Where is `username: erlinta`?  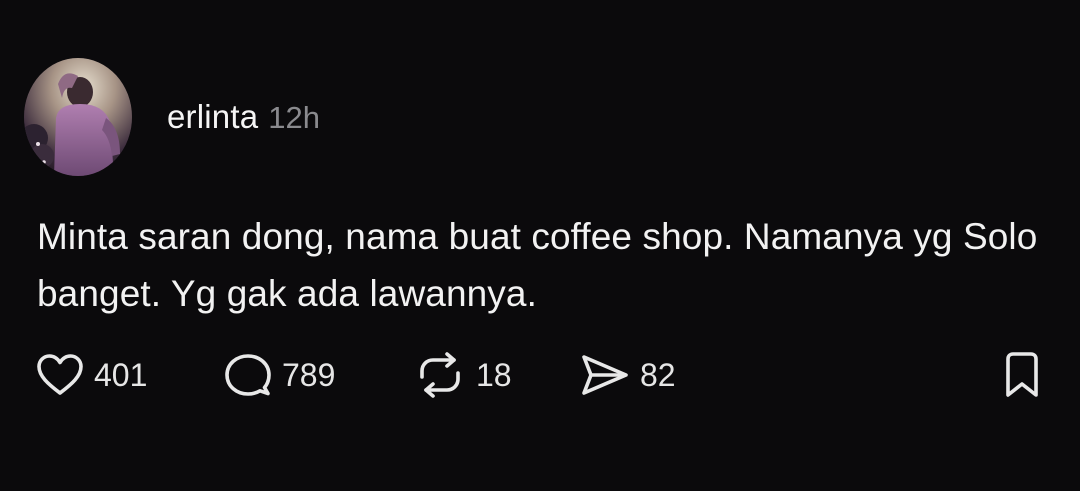 username: erlinta is located at coordinates (212, 117).